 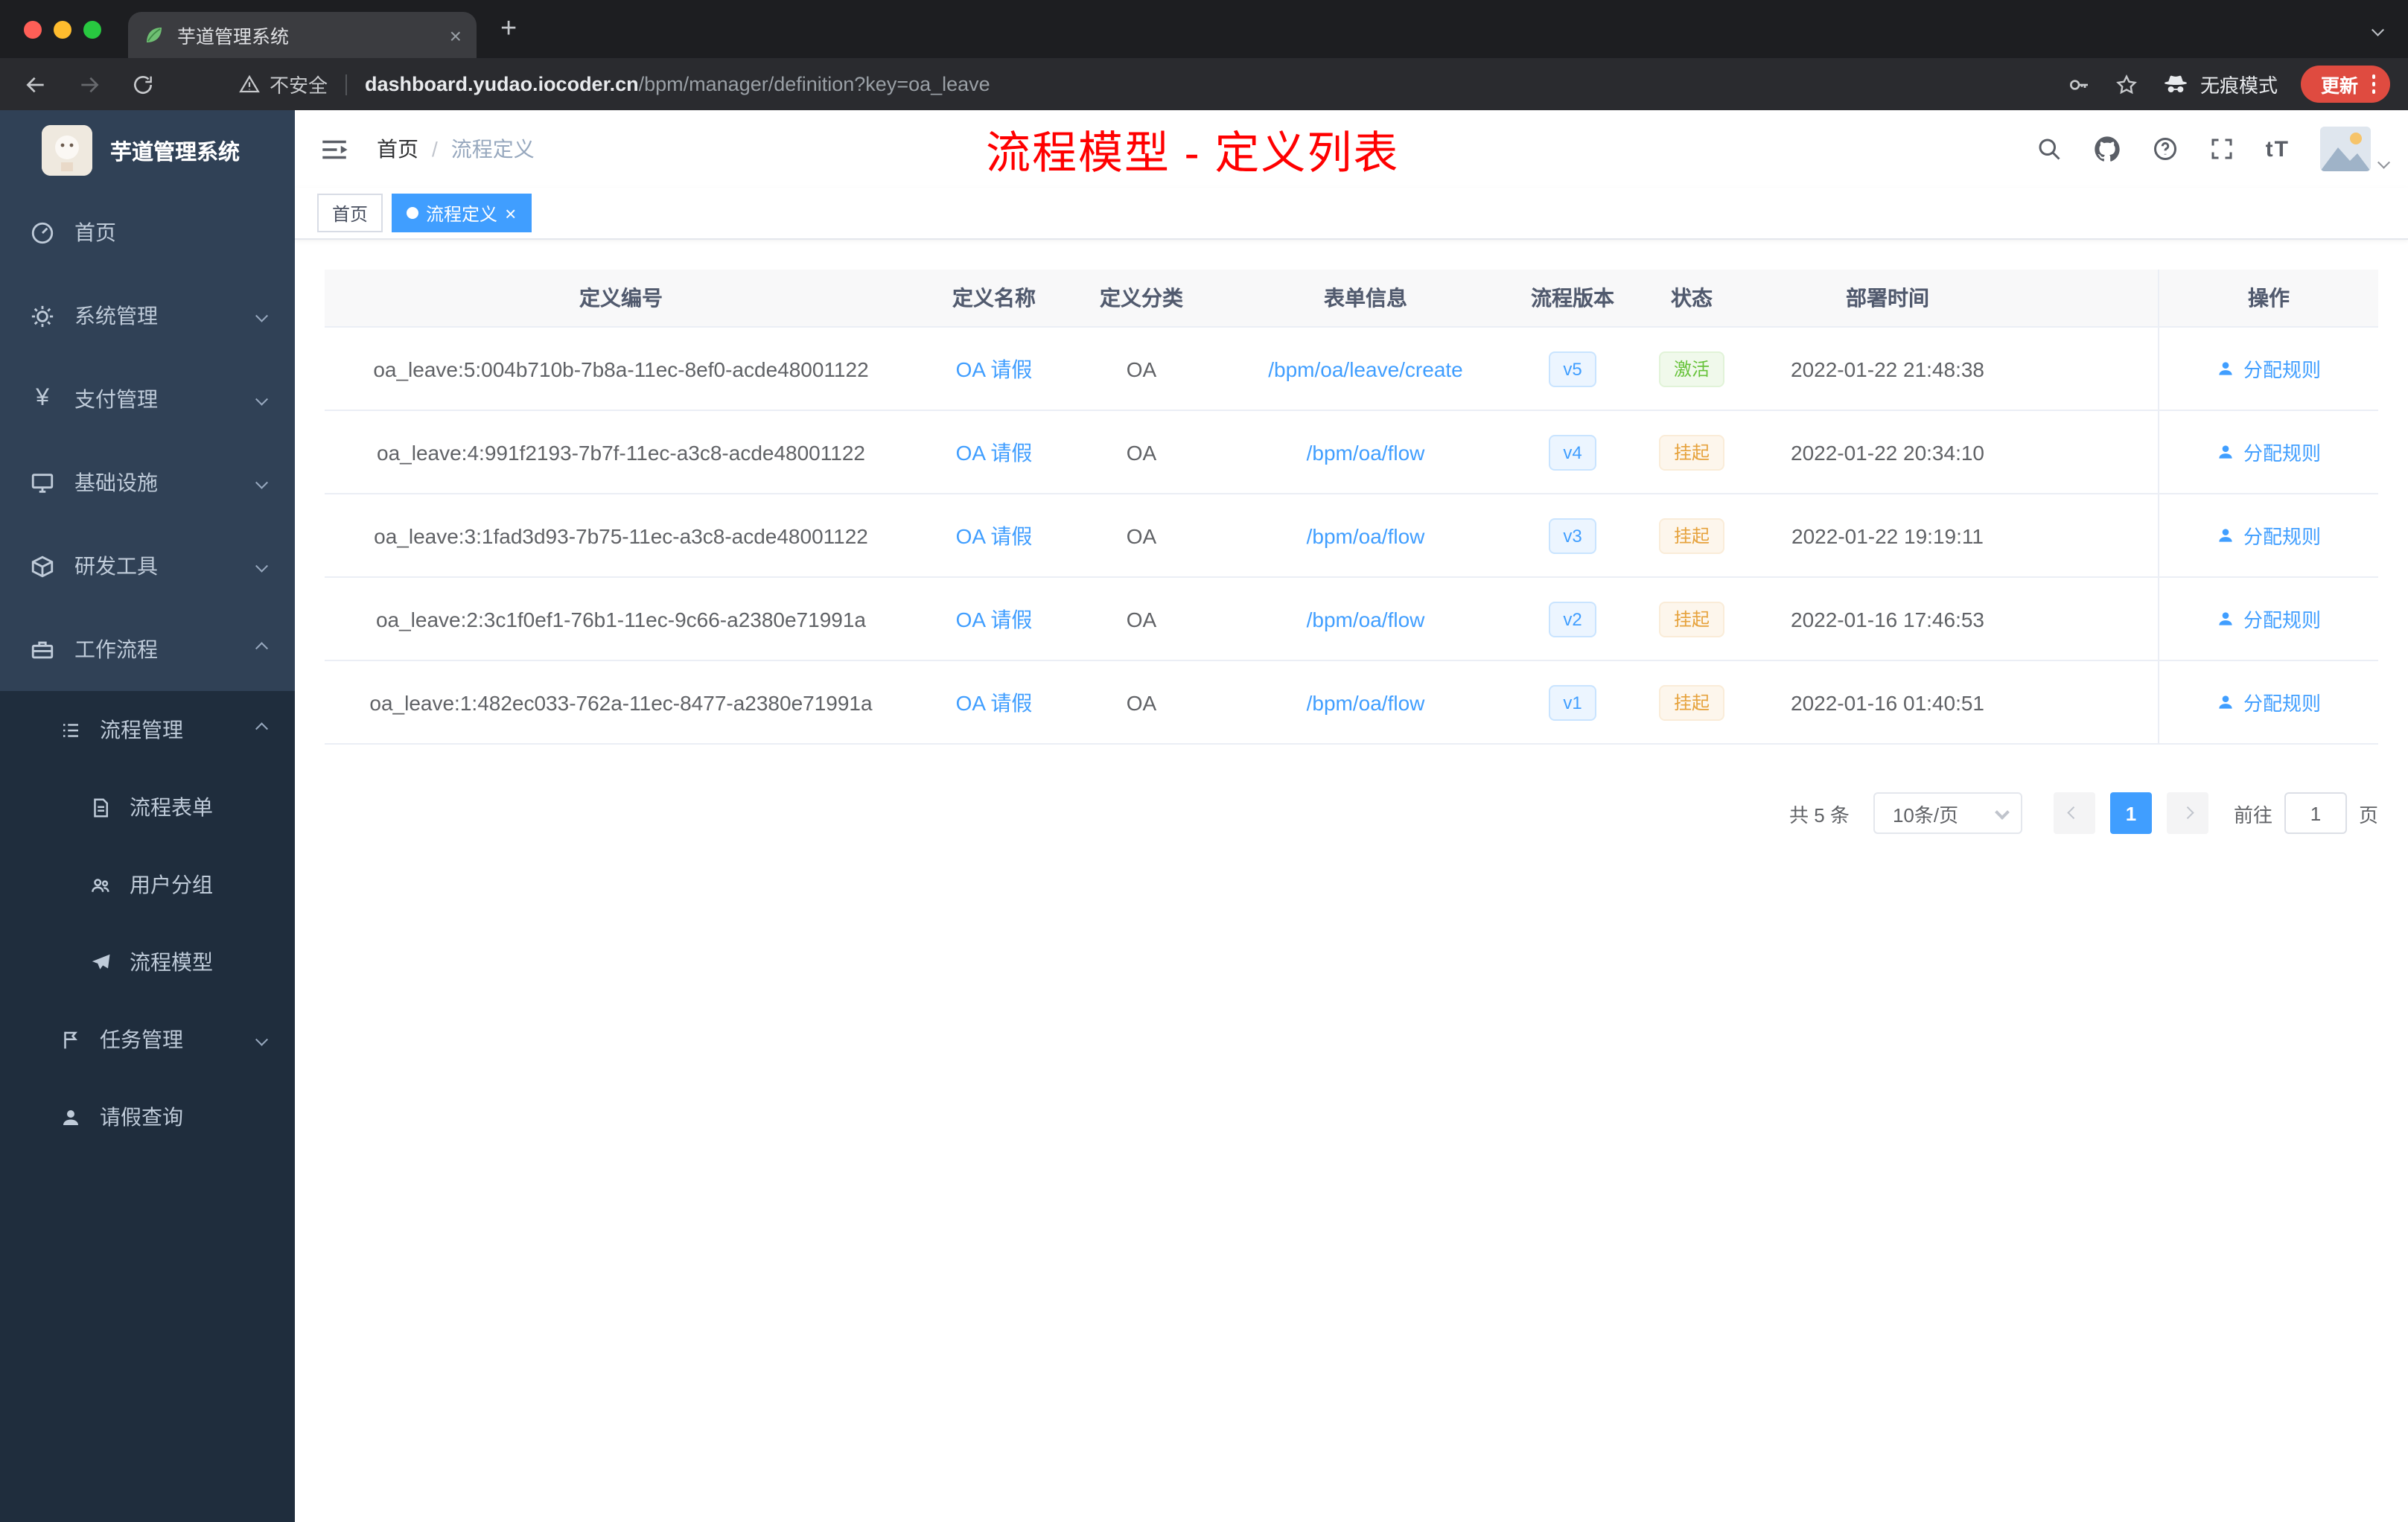 I want to click on user-menu, so click(x=2354, y=149).